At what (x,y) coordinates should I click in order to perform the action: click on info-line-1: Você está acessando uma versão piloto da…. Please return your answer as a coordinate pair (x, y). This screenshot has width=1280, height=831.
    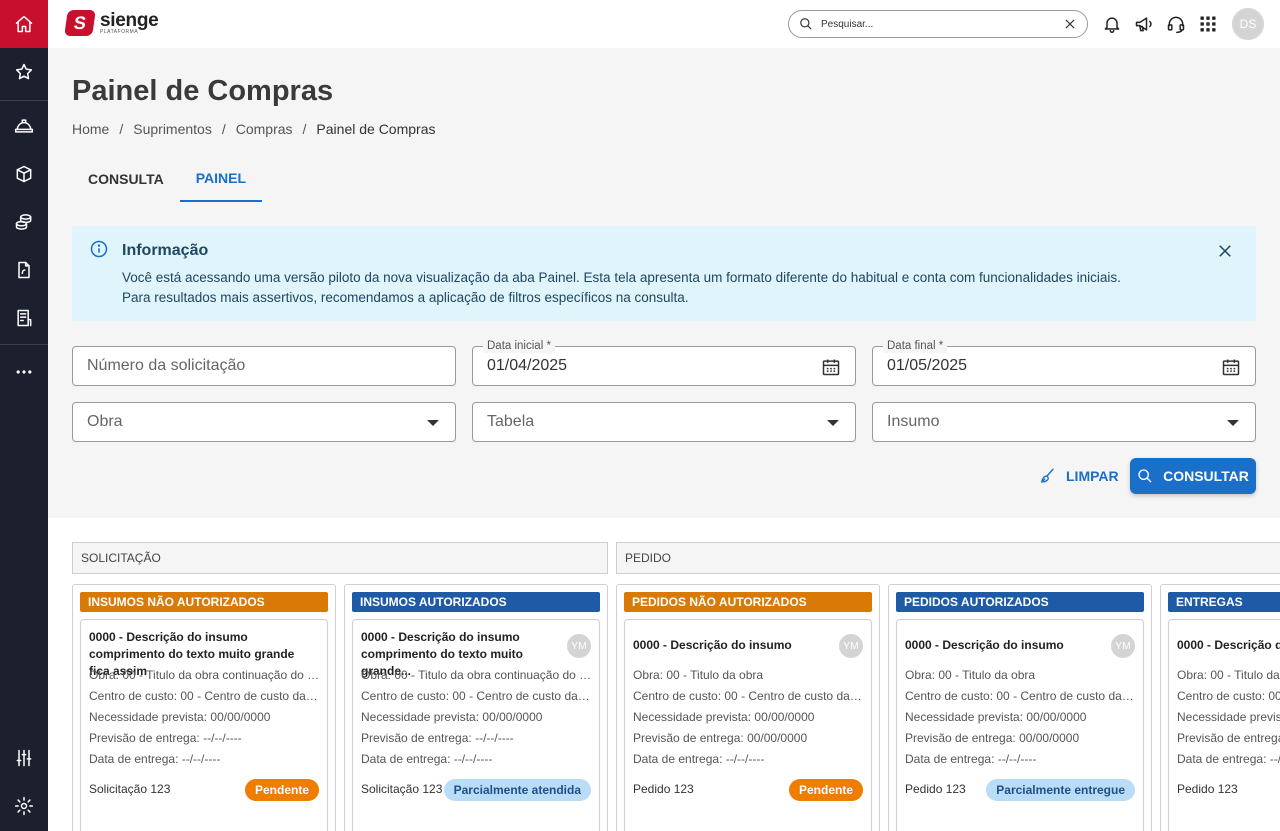
    Looking at the image, I should click on (621, 277).